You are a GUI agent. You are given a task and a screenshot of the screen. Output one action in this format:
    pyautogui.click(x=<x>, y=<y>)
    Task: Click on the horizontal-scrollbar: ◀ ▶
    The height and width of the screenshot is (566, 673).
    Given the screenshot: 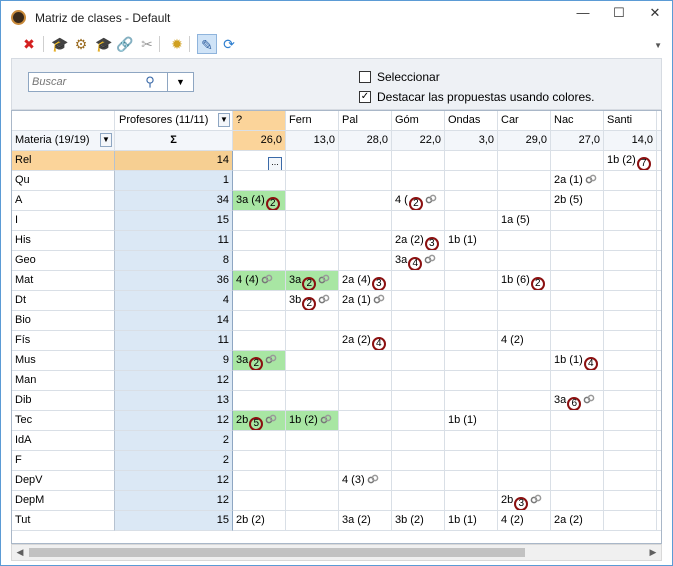 What is the action you would take?
    pyautogui.click(x=336, y=552)
    